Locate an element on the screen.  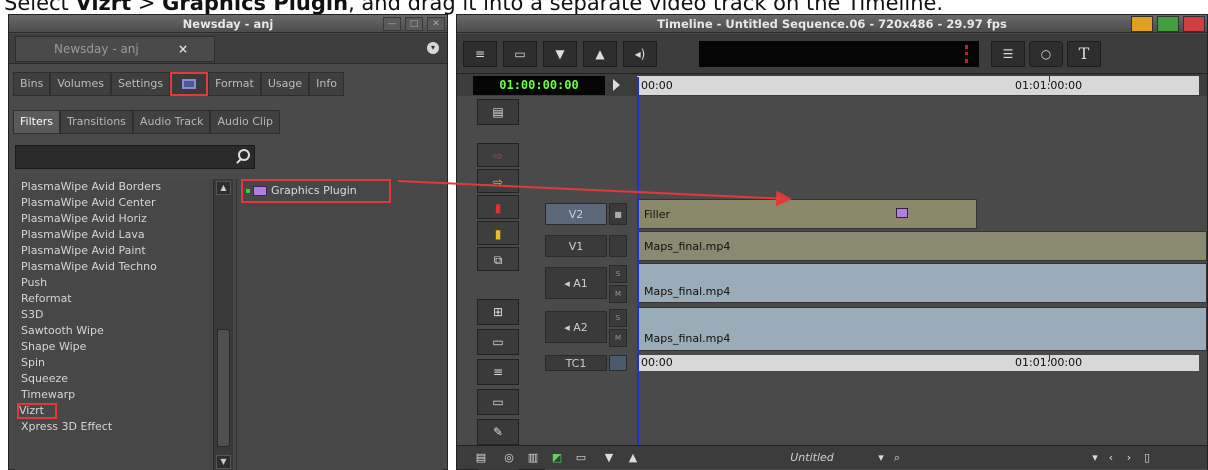
extract-icon: ⇨ is located at coordinates (498, 155).